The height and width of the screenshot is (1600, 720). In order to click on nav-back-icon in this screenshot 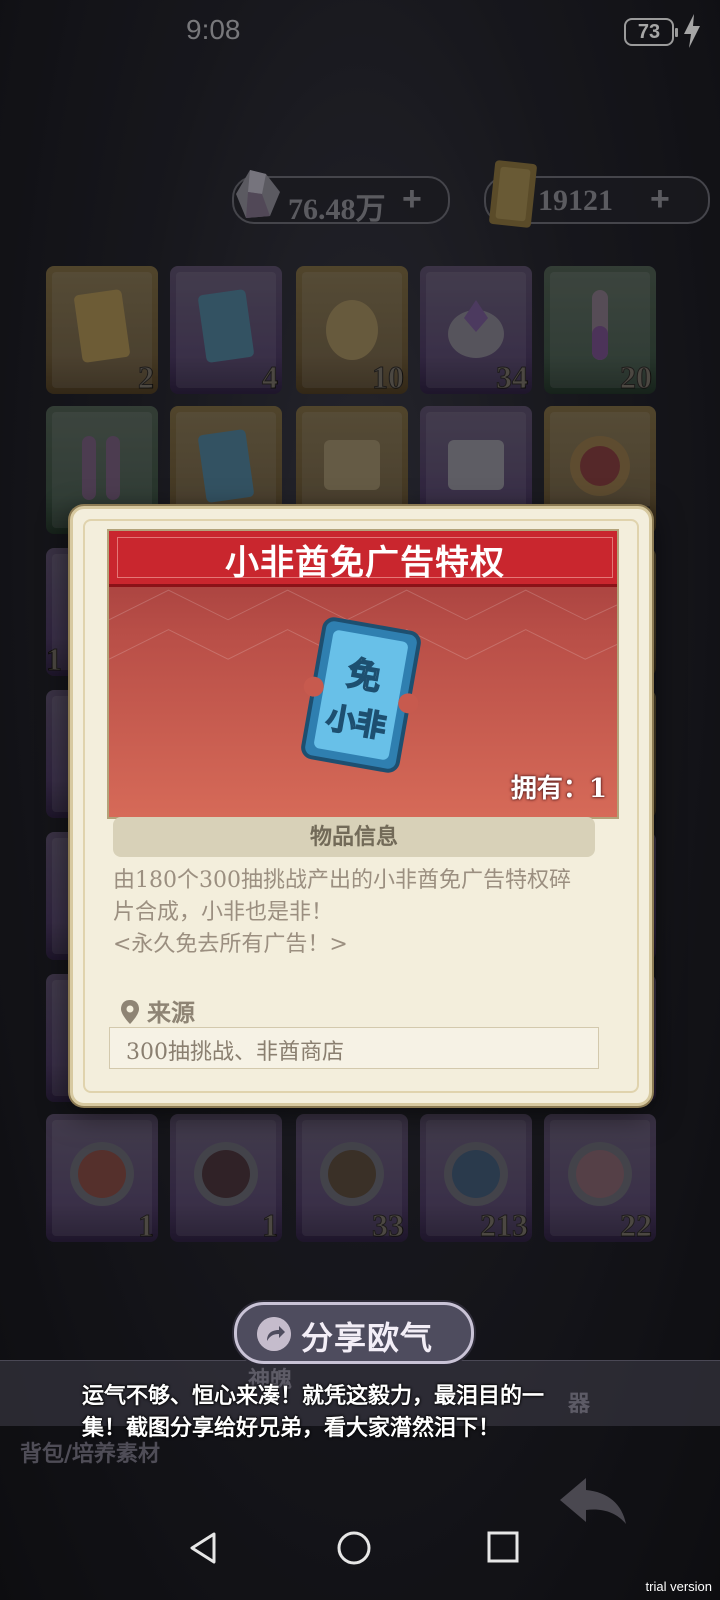, I will do `click(204, 1548)`.